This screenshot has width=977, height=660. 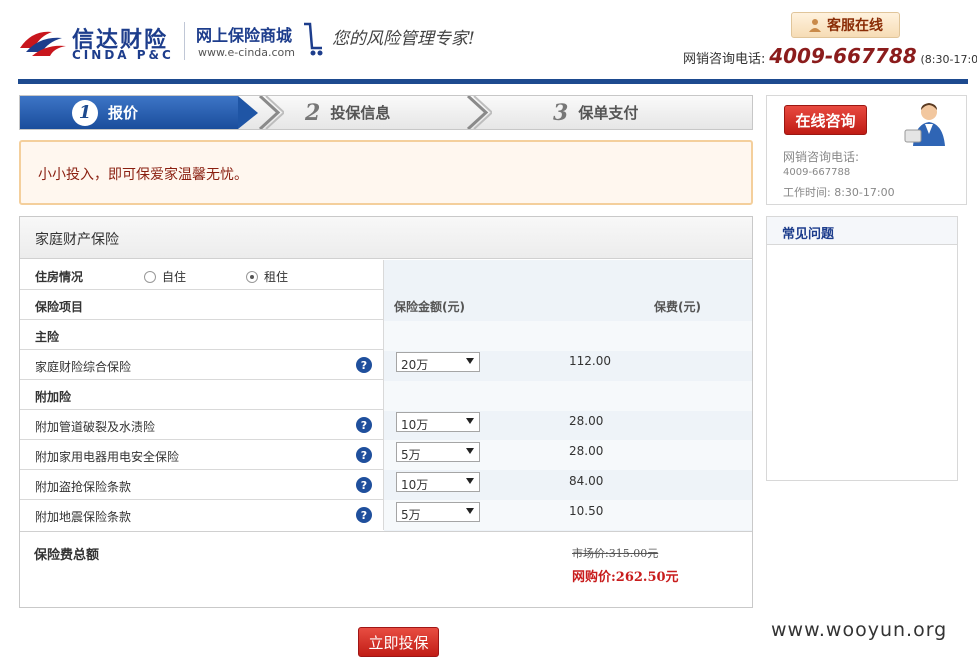 I want to click on step-payment: 3 保单支付, so click(x=595, y=112).